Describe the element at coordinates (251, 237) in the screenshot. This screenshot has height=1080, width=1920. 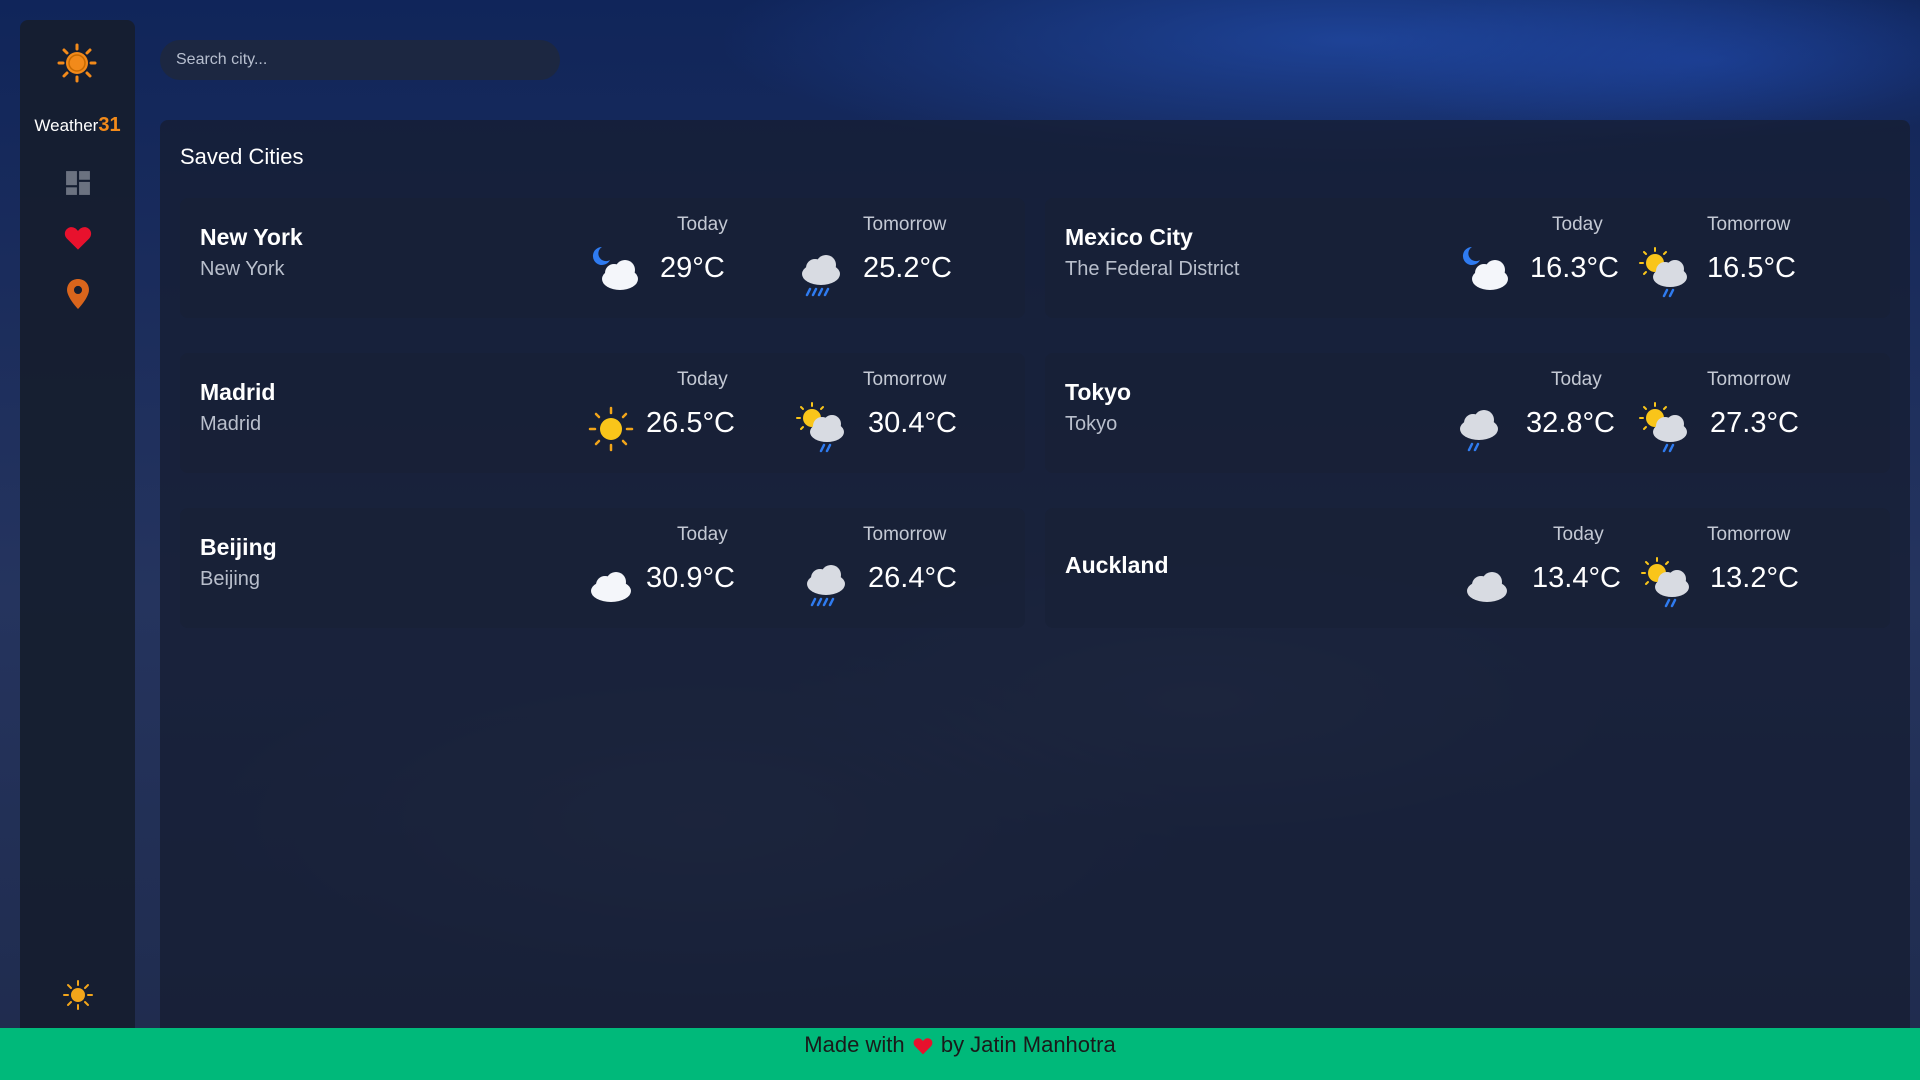
I see `city-name: New York` at that location.